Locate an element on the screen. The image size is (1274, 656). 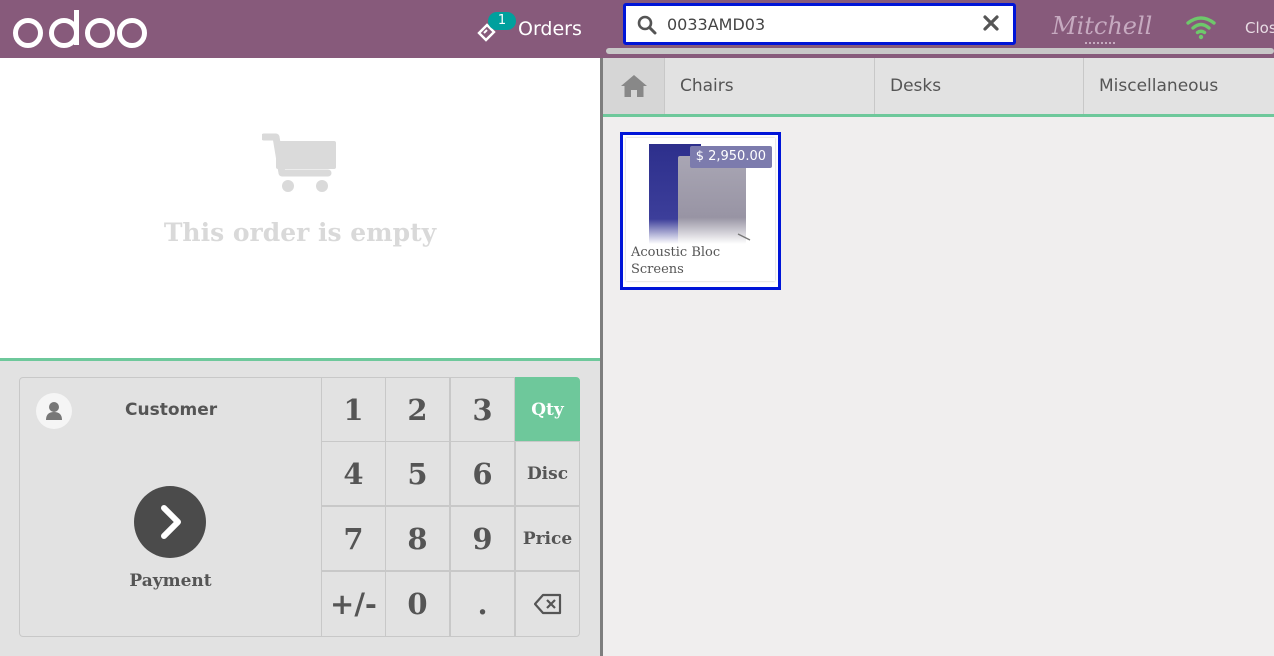
chevron-right-icon is located at coordinates (171, 522).